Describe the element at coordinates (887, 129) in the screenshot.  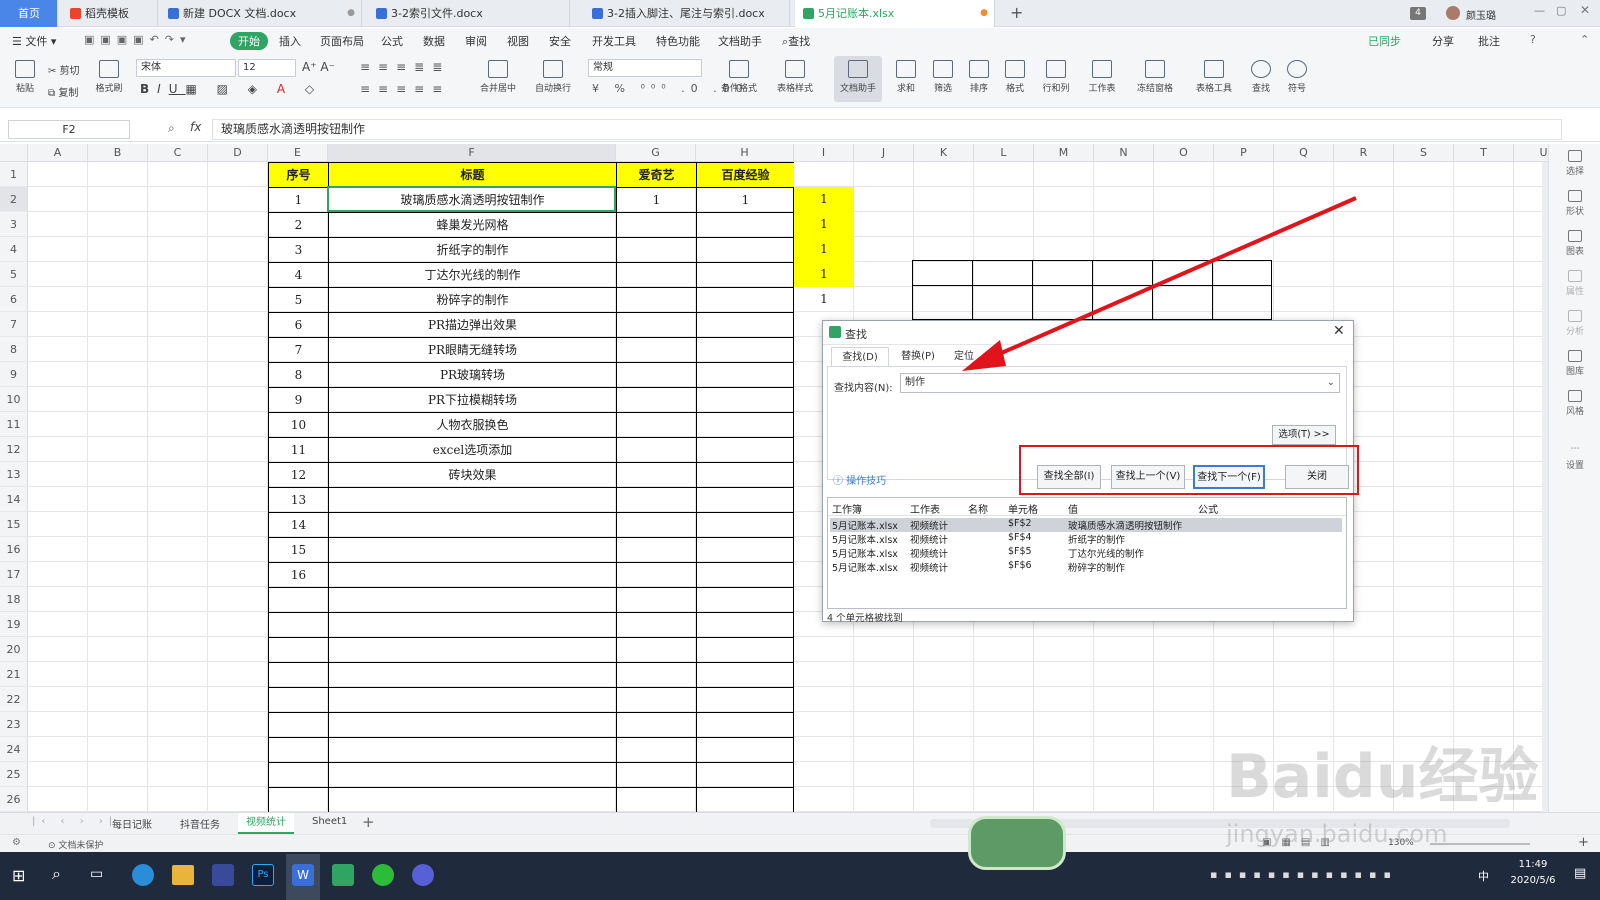
I see `formula-input: 玻璃质感水滴透明按钮制作` at that location.